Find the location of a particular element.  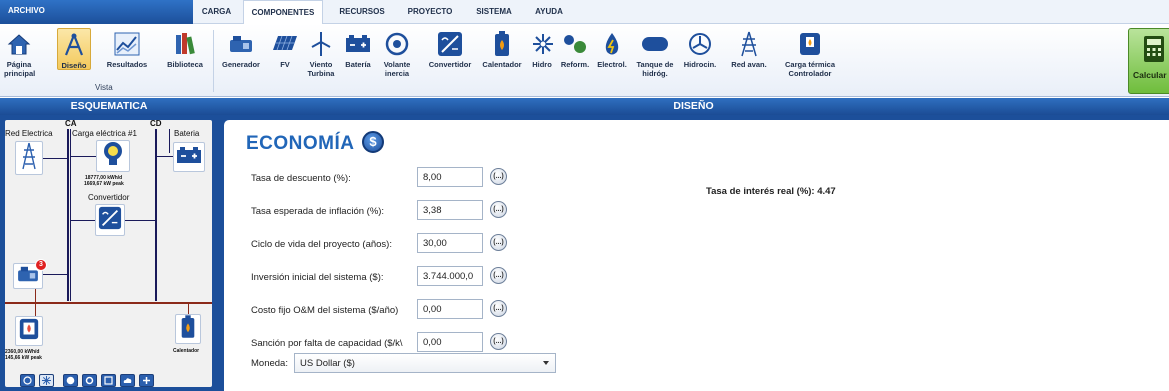

design-button: Diseño is located at coordinates (74, 49).